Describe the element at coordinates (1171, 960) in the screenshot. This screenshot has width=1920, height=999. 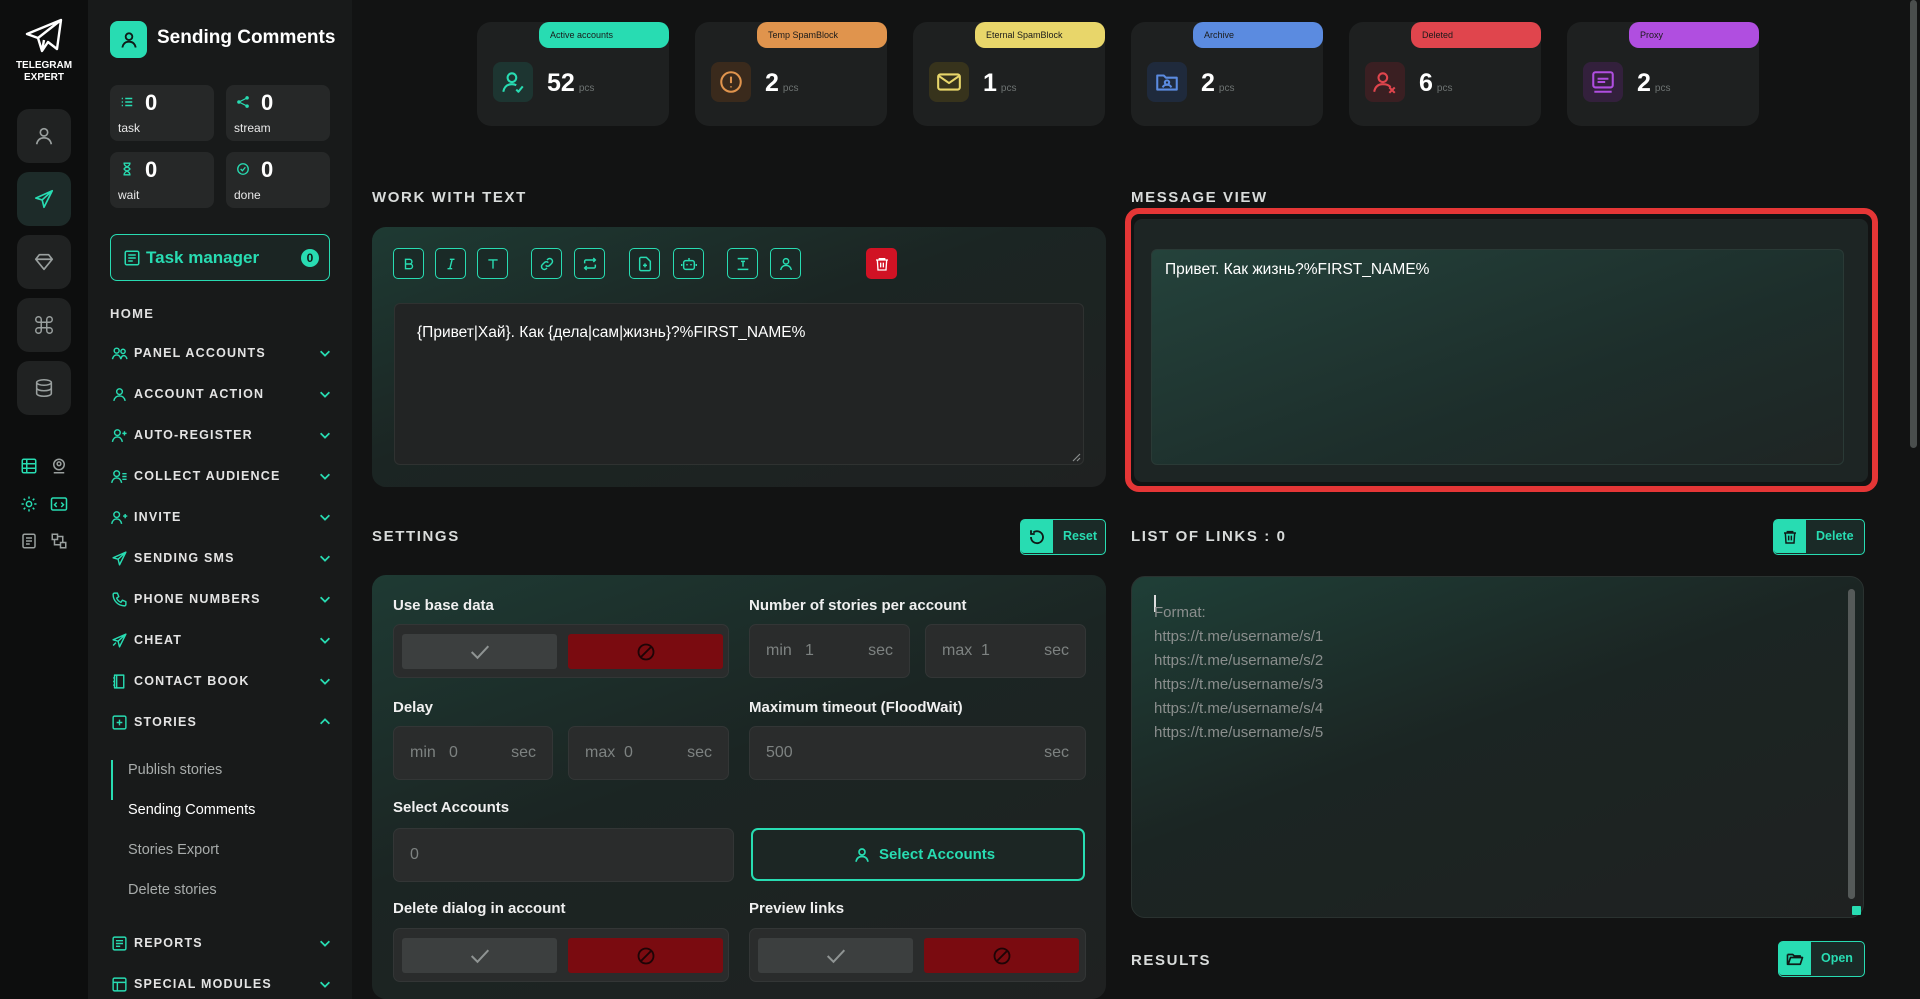
I see `results-title: RESULTS` at that location.